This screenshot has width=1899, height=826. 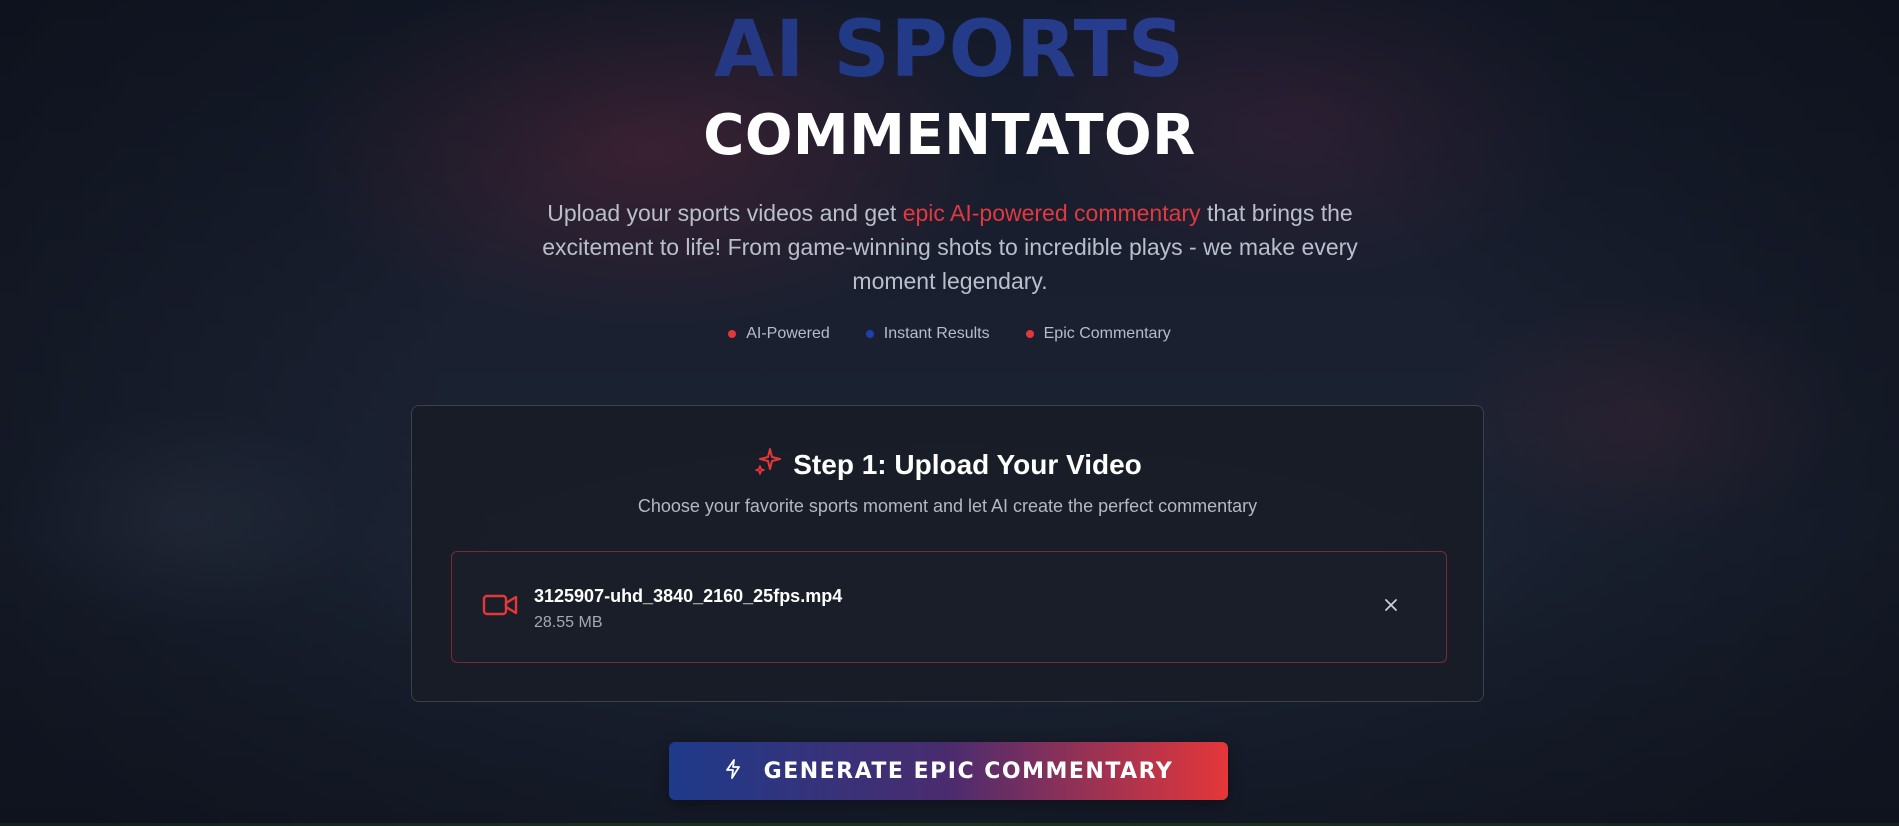 I want to click on badge-instant-results: Instant Results, so click(x=927, y=334).